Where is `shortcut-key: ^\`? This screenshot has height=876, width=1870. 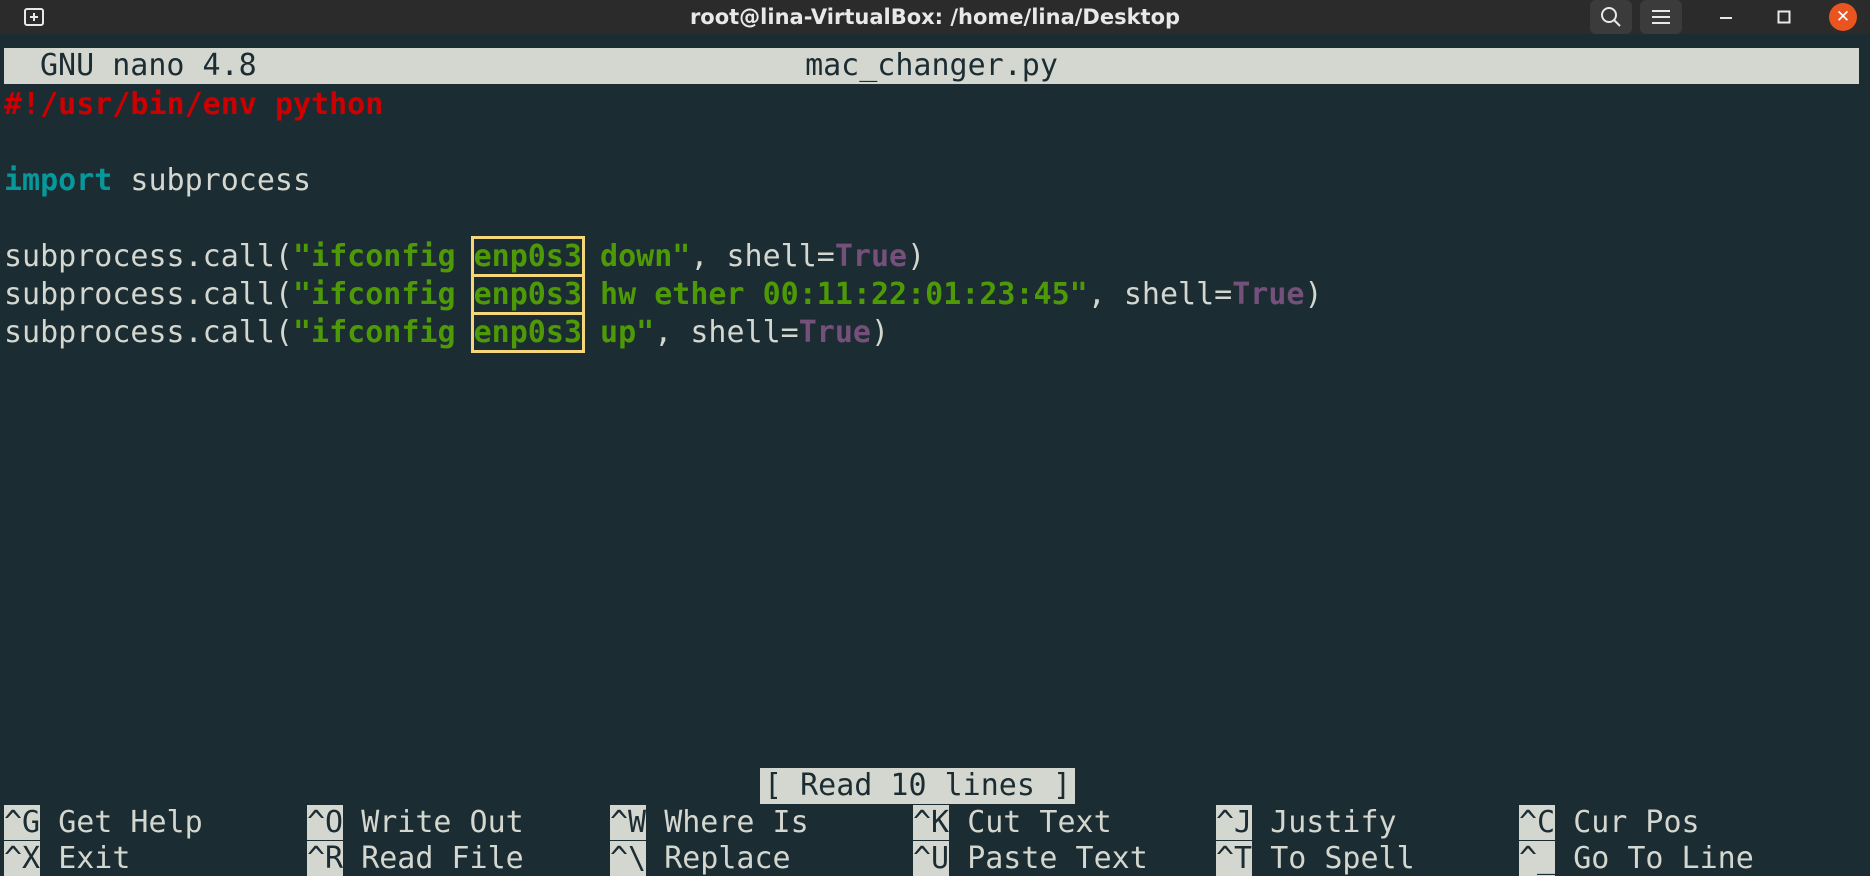 shortcut-key: ^\ is located at coordinates (628, 858).